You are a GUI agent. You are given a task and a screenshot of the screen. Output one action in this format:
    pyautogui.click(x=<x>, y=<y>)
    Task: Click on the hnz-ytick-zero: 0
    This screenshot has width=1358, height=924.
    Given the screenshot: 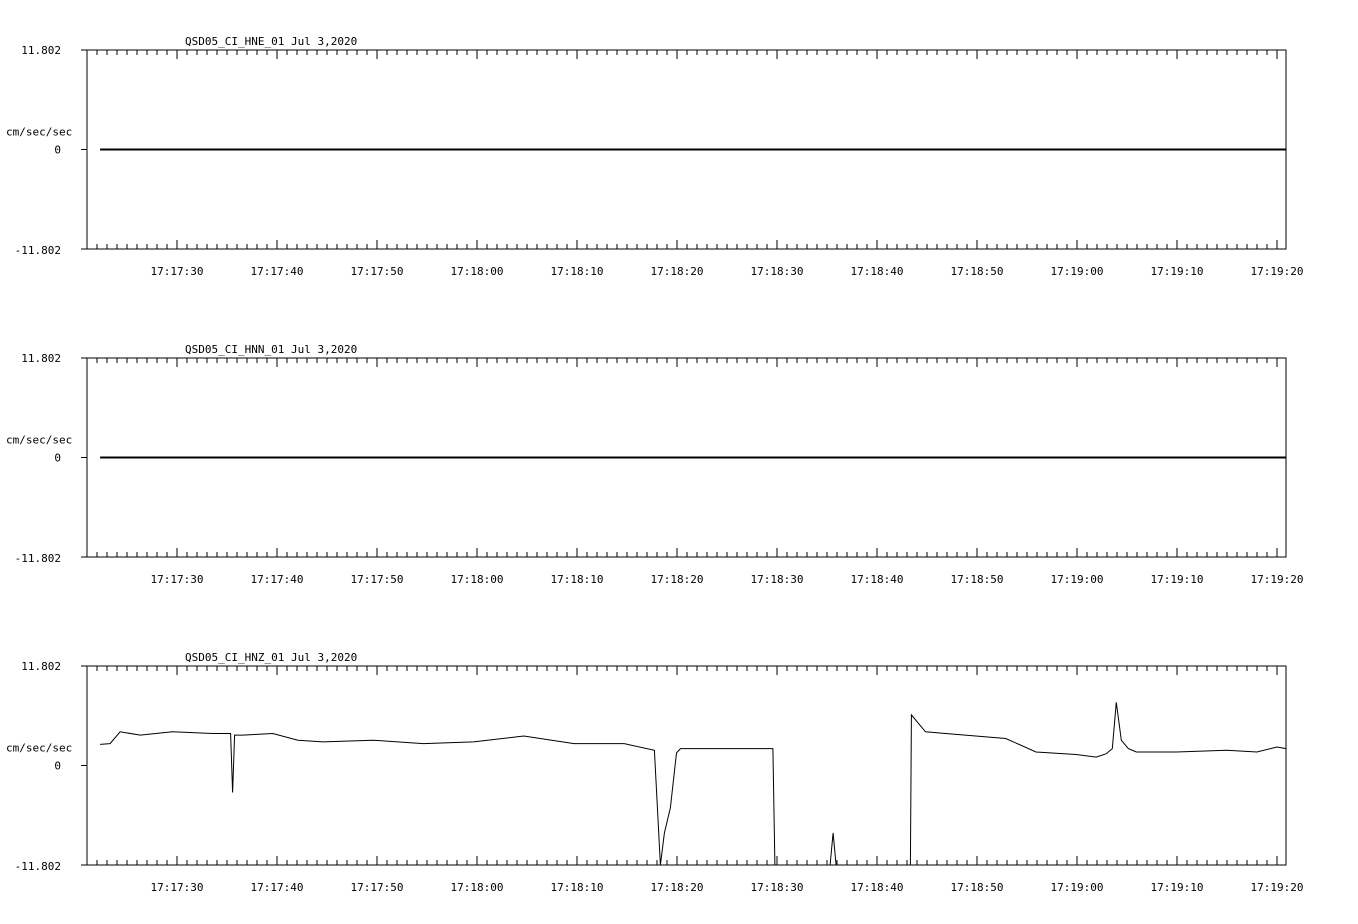 What is the action you would take?
    pyautogui.click(x=57, y=766)
    